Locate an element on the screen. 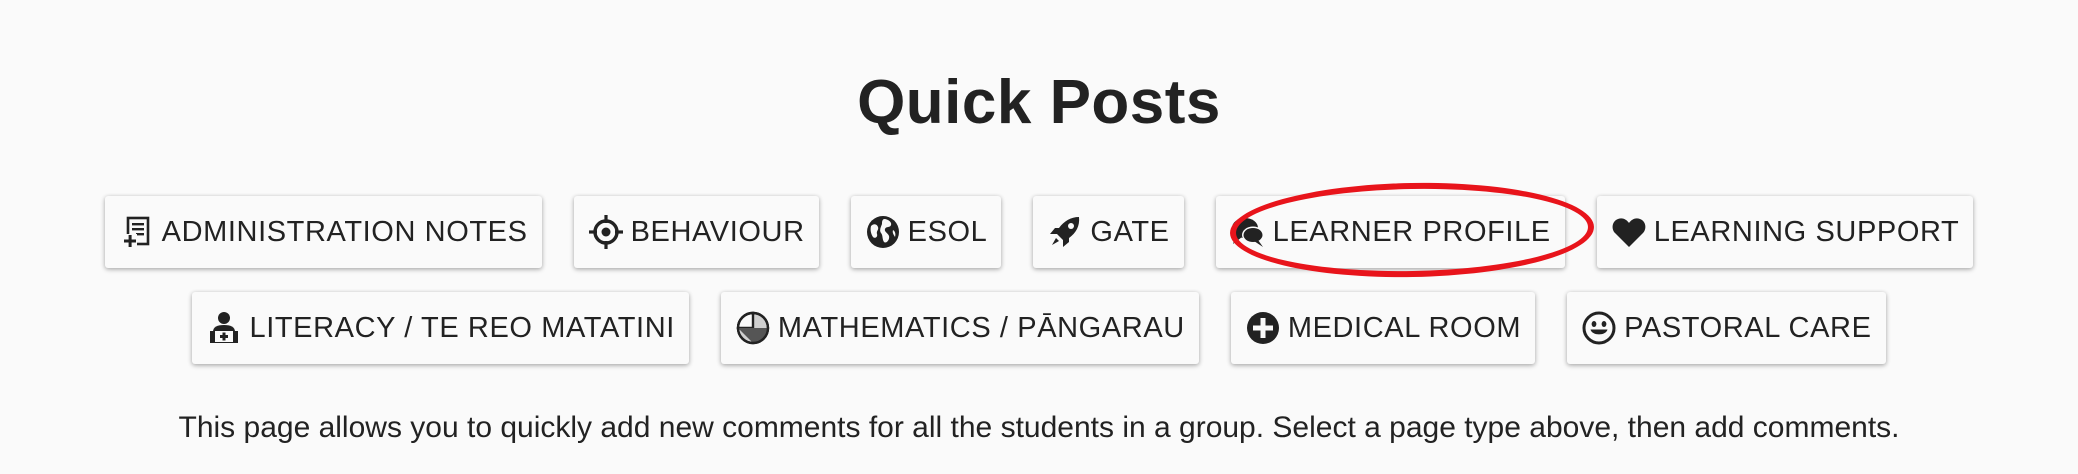  mathematics-button: MATHEMATICS / PĀNGARAU is located at coordinates (959, 328).